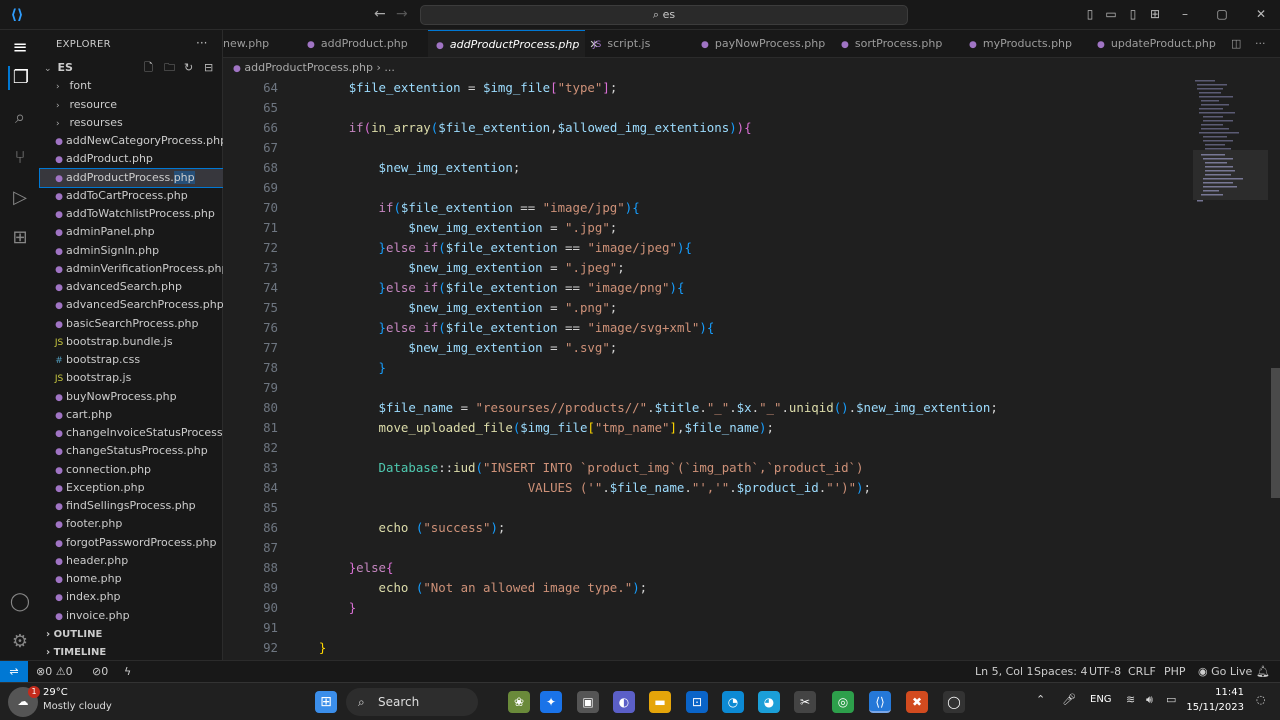  I want to click on tab-script: JS script.js, so click(639, 43).